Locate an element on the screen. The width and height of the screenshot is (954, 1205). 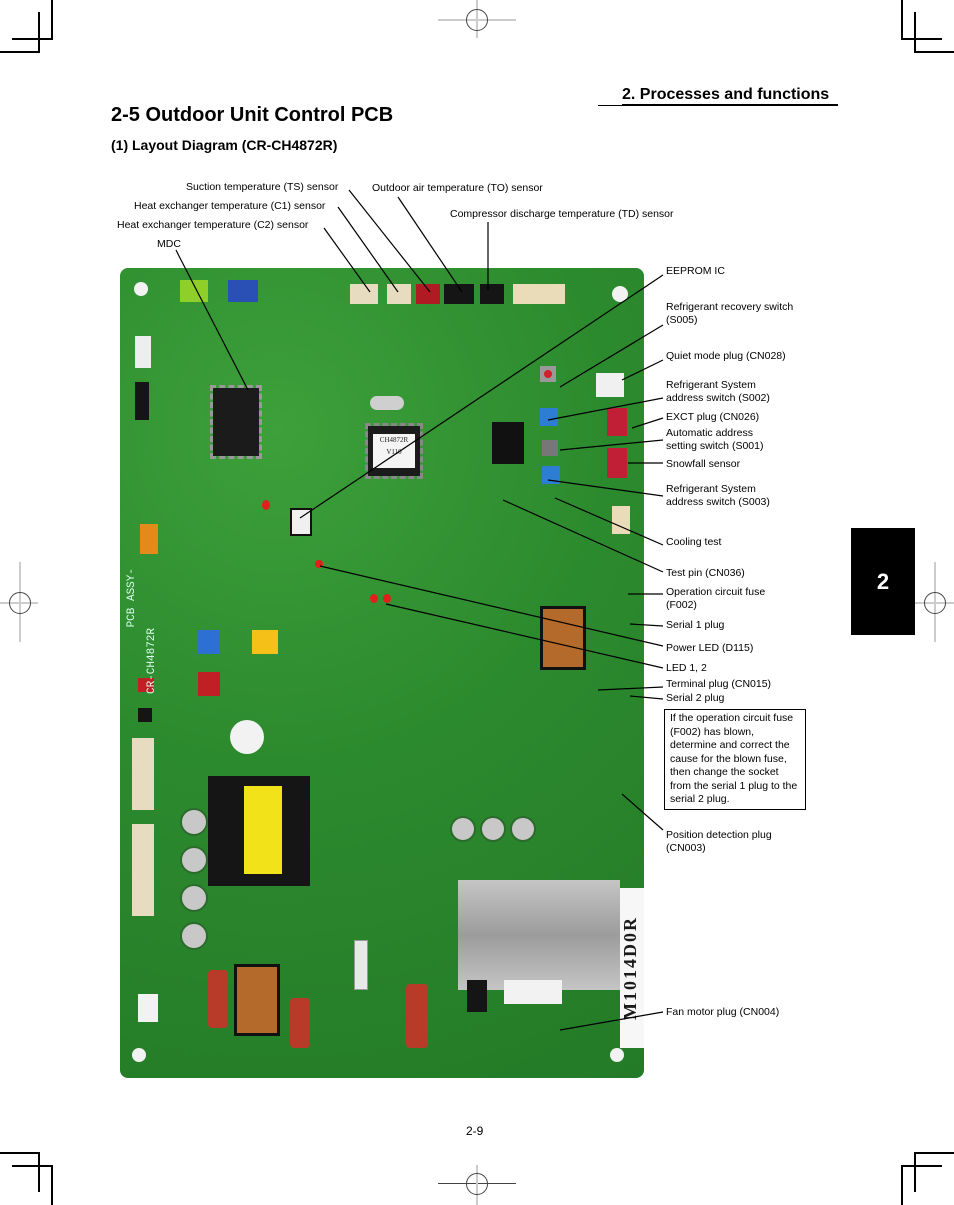
page-number: 2-9 is located at coordinates (475, 1131).